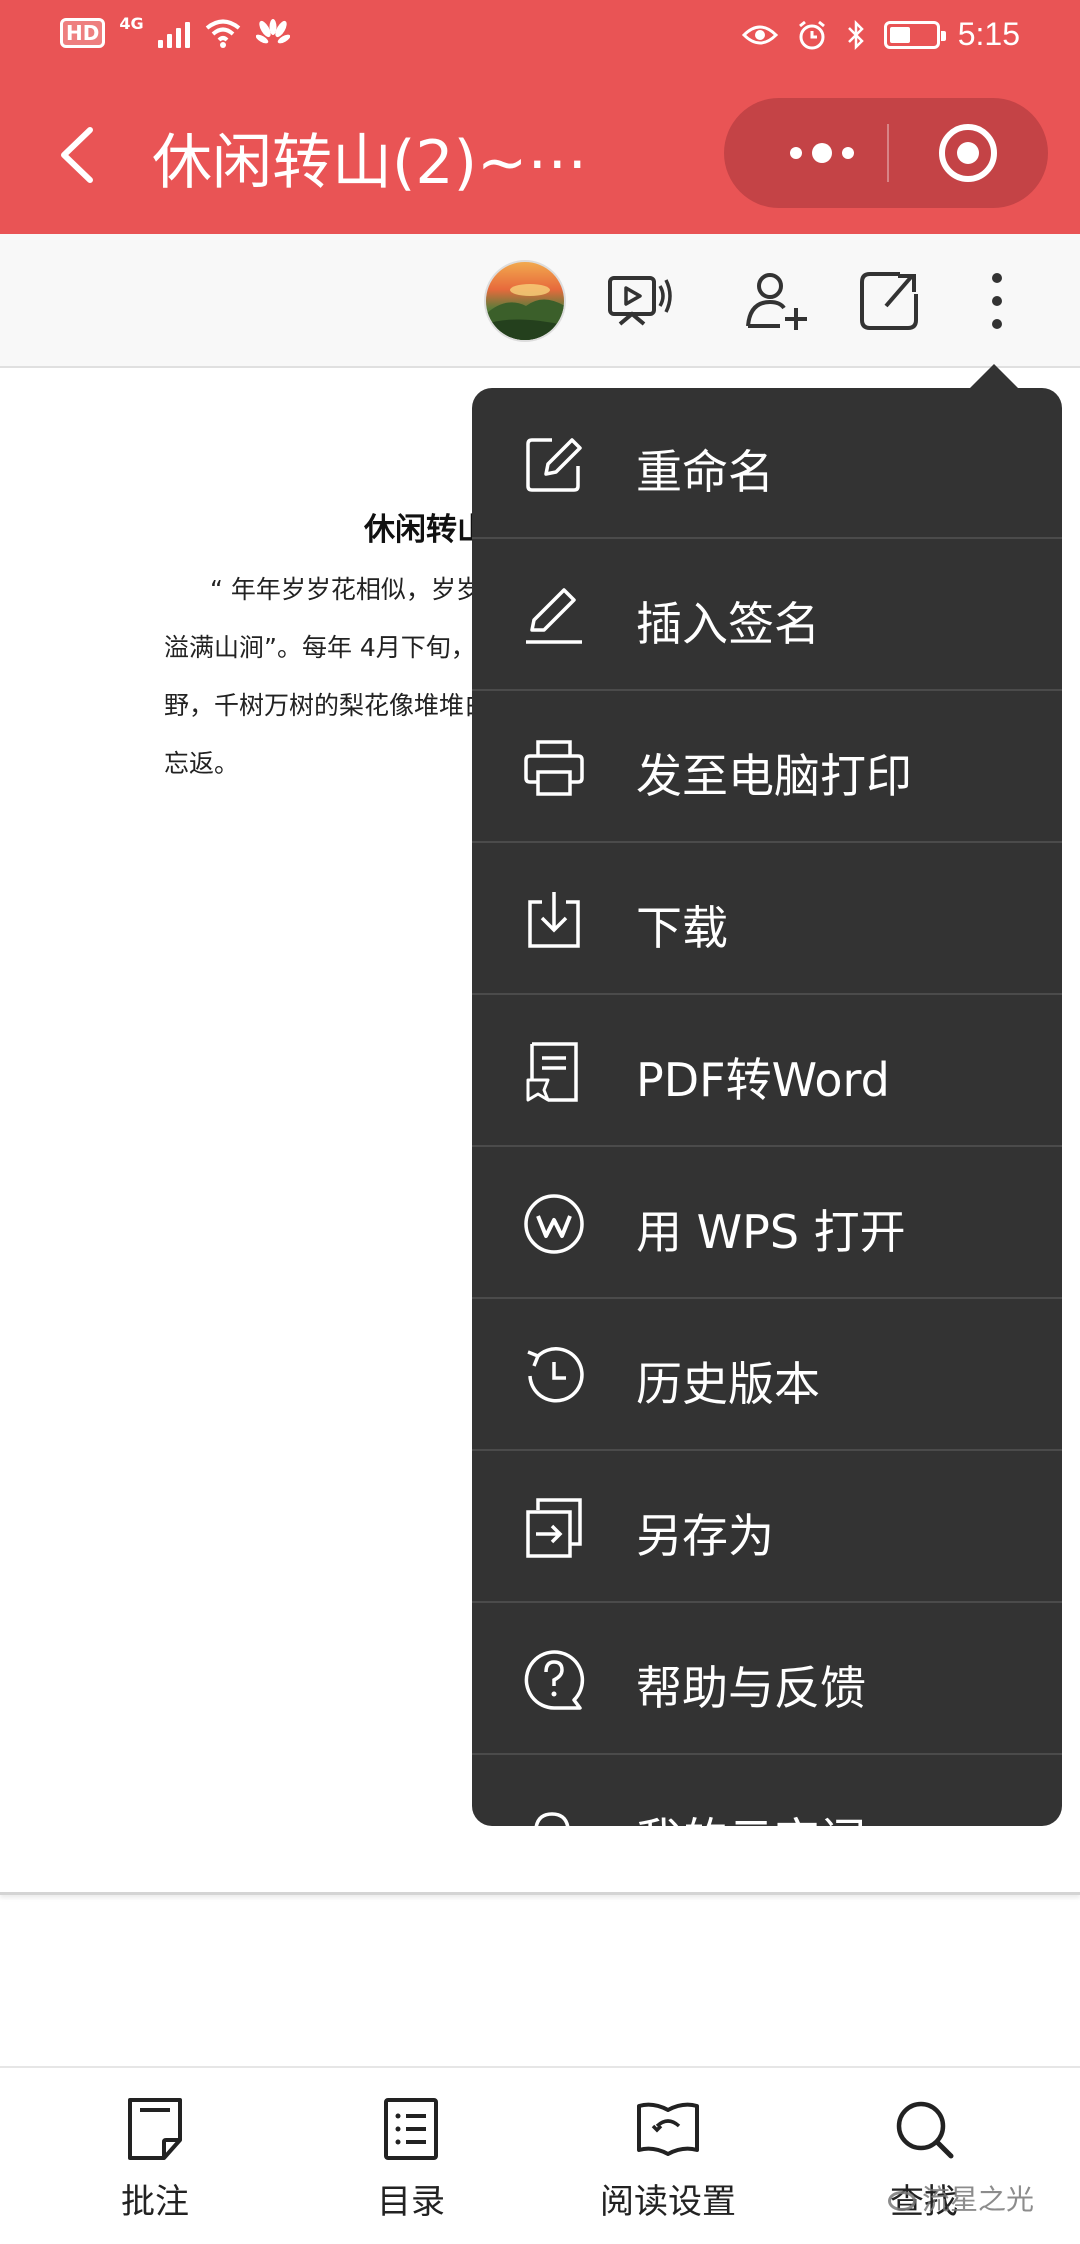 The height and width of the screenshot is (2244, 1080). What do you see at coordinates (914, 34) in the screenshot?
I see `battery-icon` at bounding box center [914, 34].